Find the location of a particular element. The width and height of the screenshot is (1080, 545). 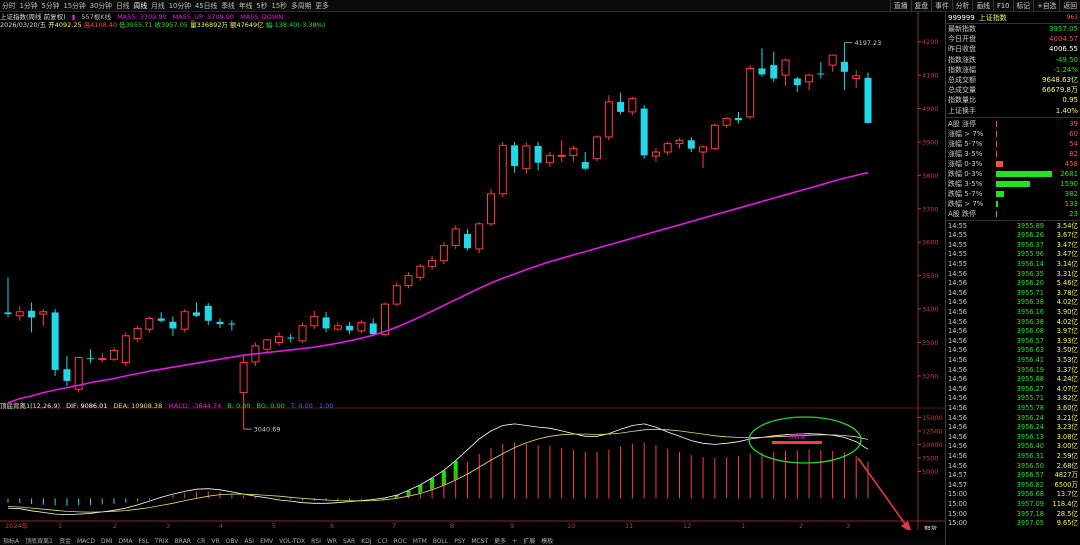

period-tab-13: 15秒 is located at coordinates (279, 6).